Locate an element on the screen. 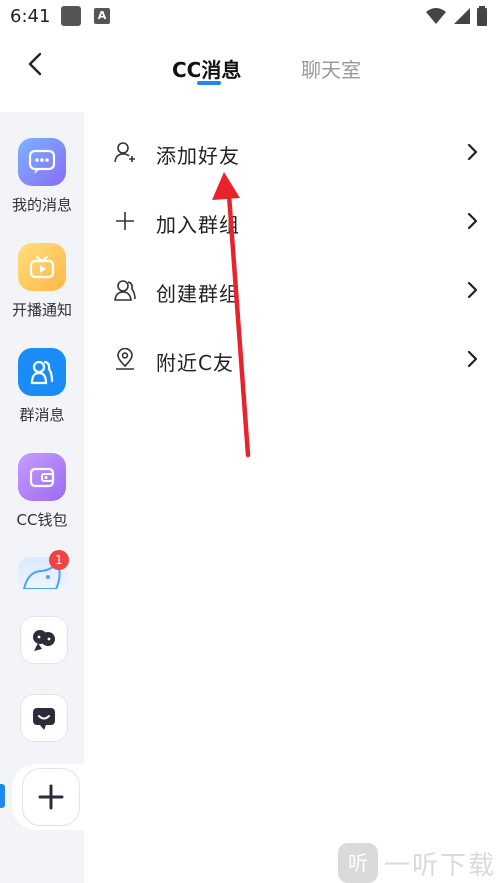  add-user-icon is located at coordinates (124, 152).